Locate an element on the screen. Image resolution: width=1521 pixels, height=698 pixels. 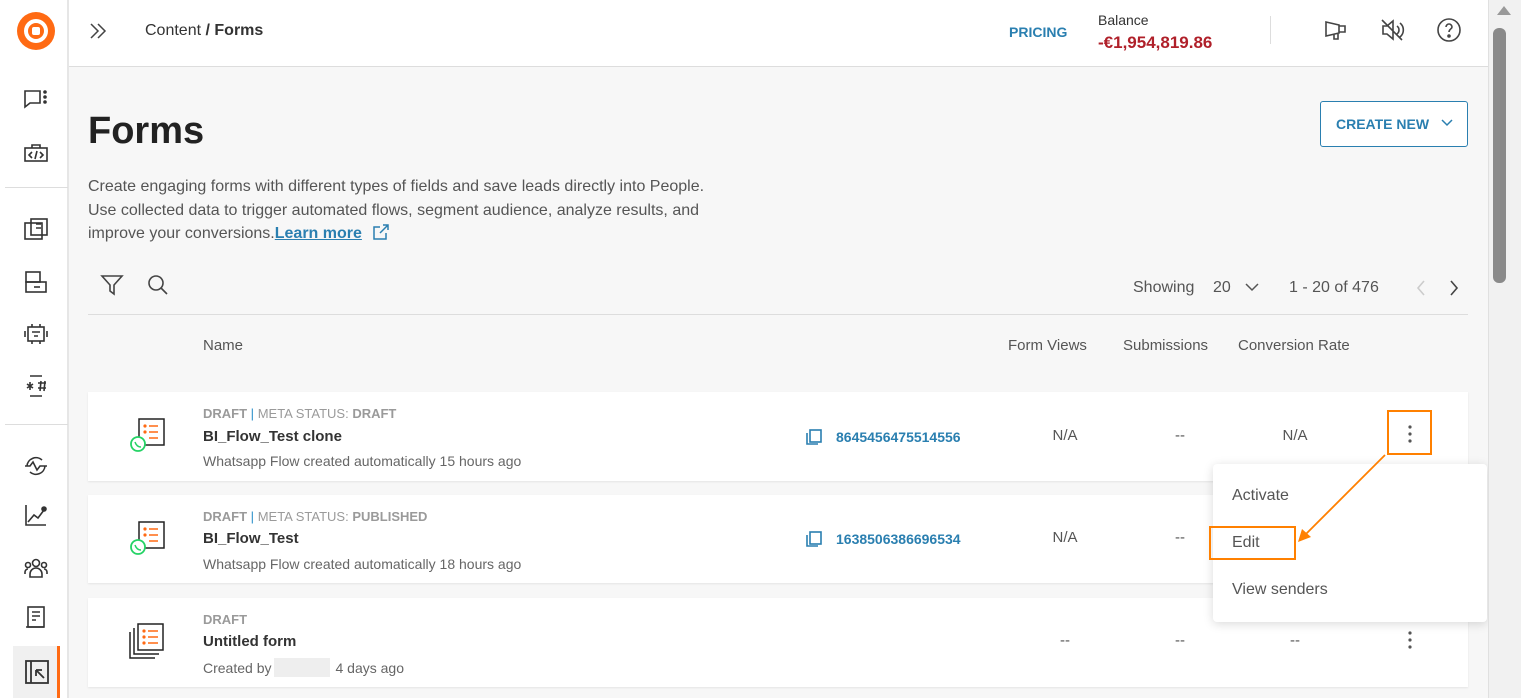
column-header-form-views: Form Views is located at coordinates (1047, 345).